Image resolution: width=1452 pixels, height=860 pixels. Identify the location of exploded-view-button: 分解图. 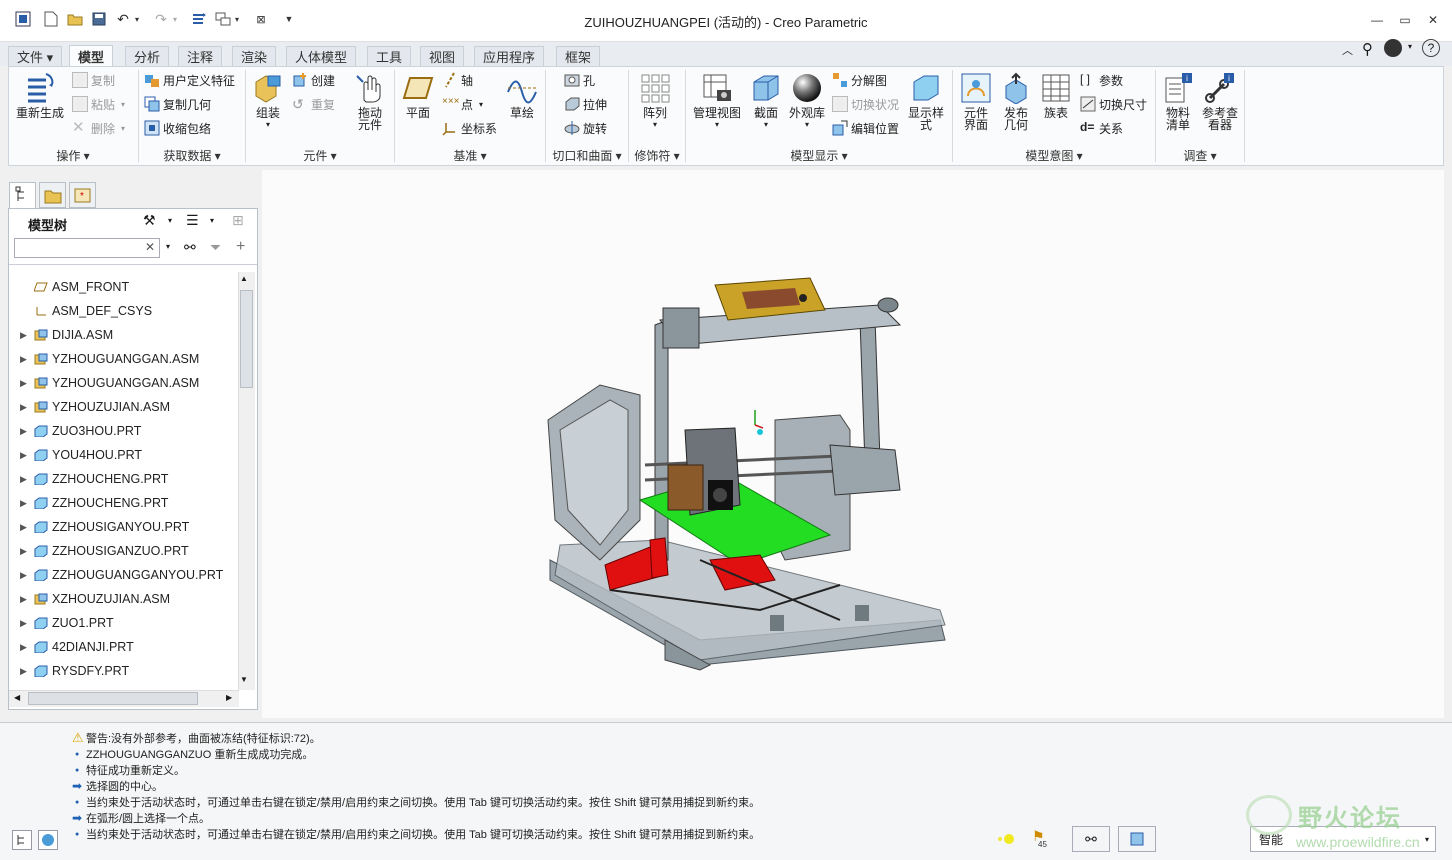
(859, 80).